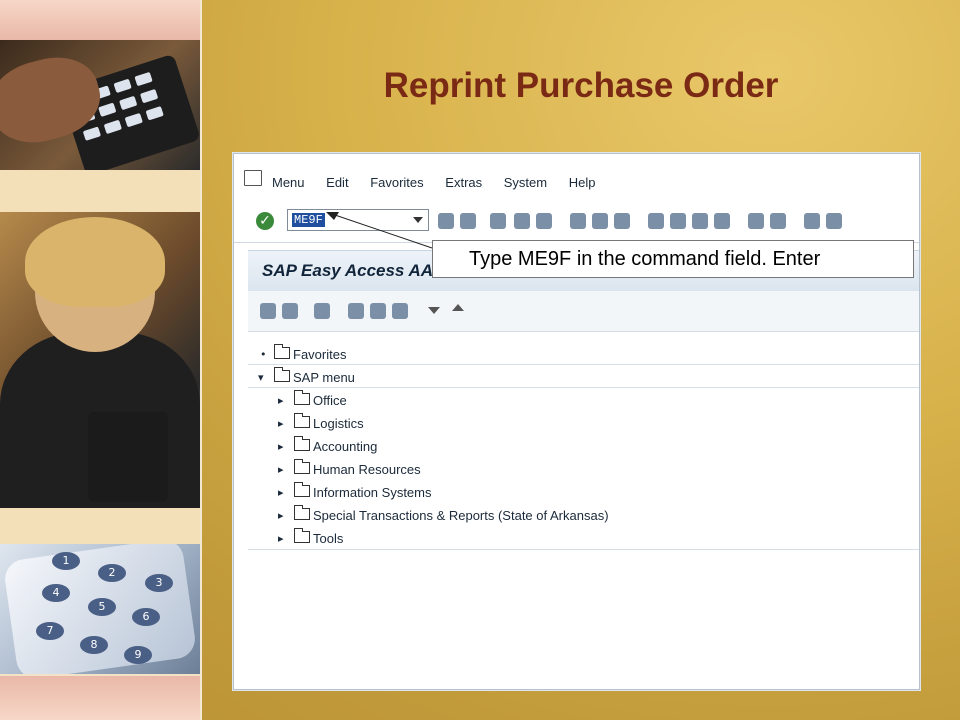 The height and width of the screenshot is (720, 960). I want to click on print-icon, so click(578, 221).